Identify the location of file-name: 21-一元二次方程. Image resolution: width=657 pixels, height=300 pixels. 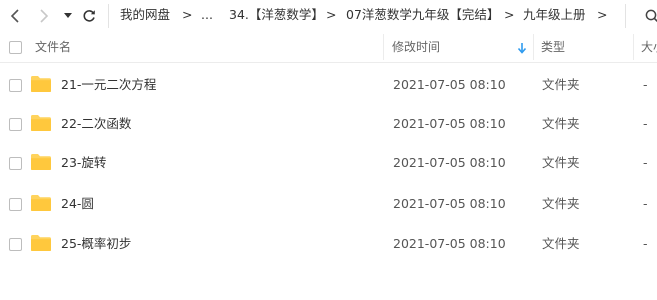
(108, 85).